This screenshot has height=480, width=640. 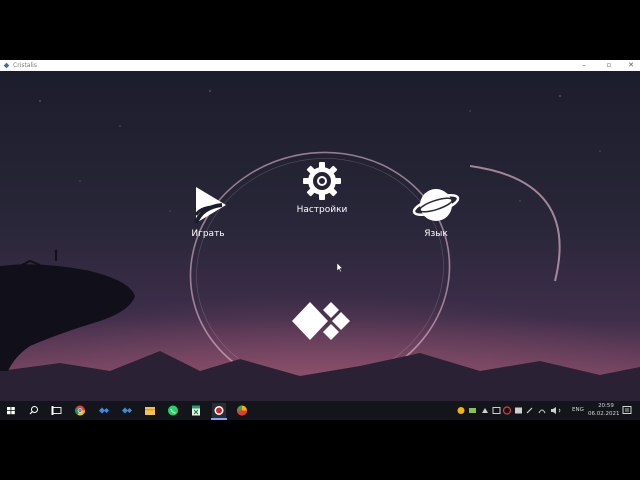 I want to click on task-view-icon, so click(x=57, y=410).